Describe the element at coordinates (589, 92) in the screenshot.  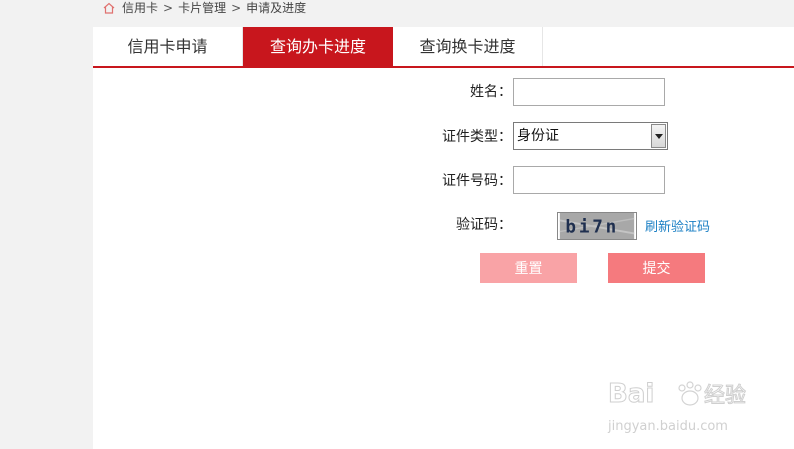
I see `name-input` at that location.